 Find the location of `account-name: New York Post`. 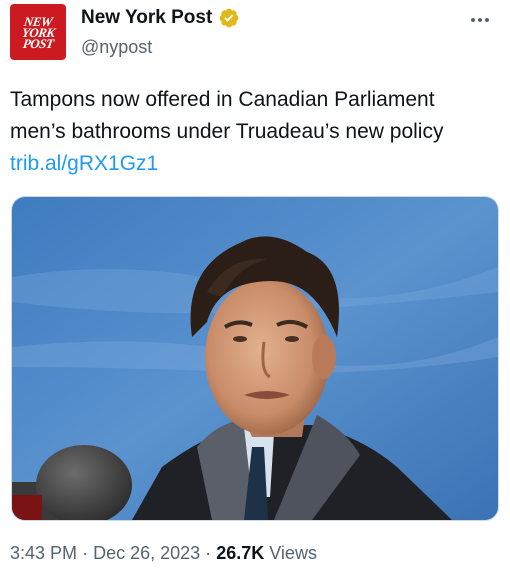

account-name: New York Post is located at coordinates (146, 18).